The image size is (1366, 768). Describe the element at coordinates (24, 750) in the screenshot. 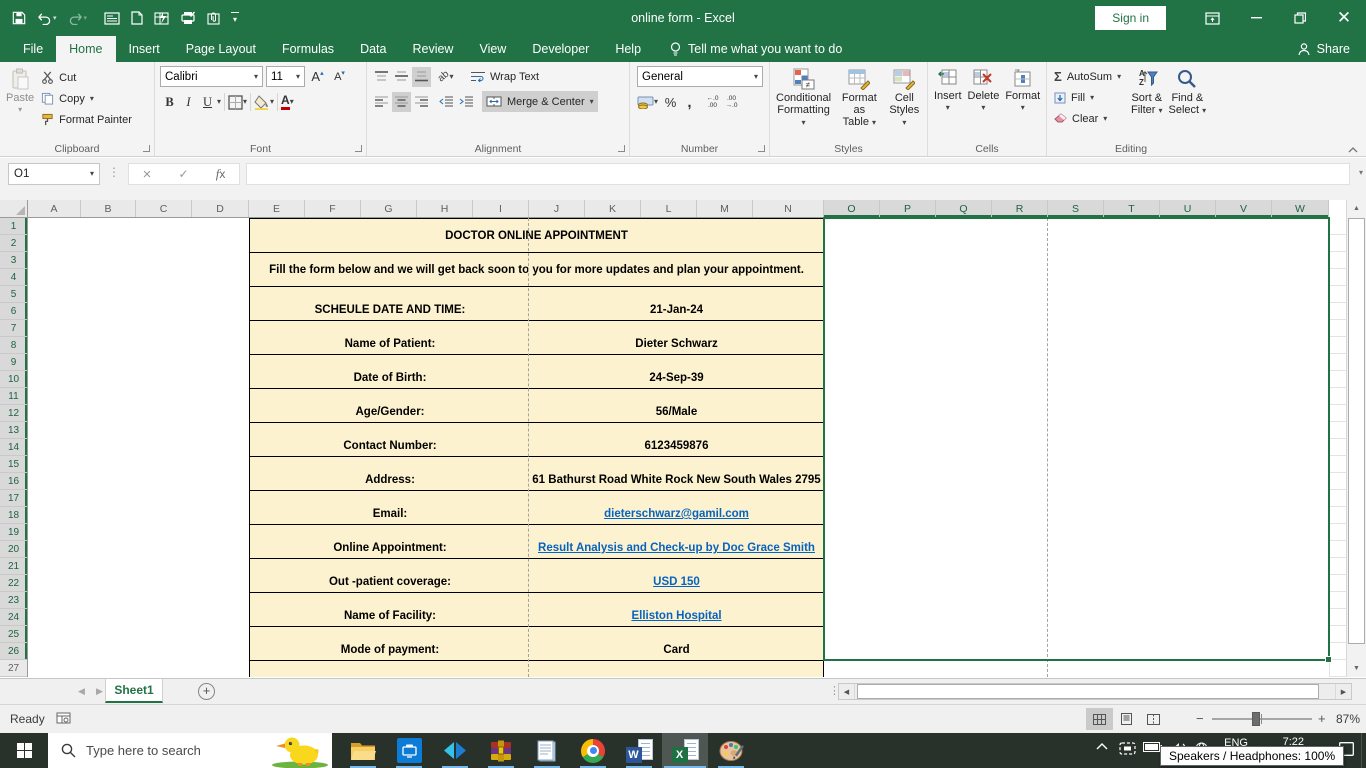

I see `start-button` at that location.